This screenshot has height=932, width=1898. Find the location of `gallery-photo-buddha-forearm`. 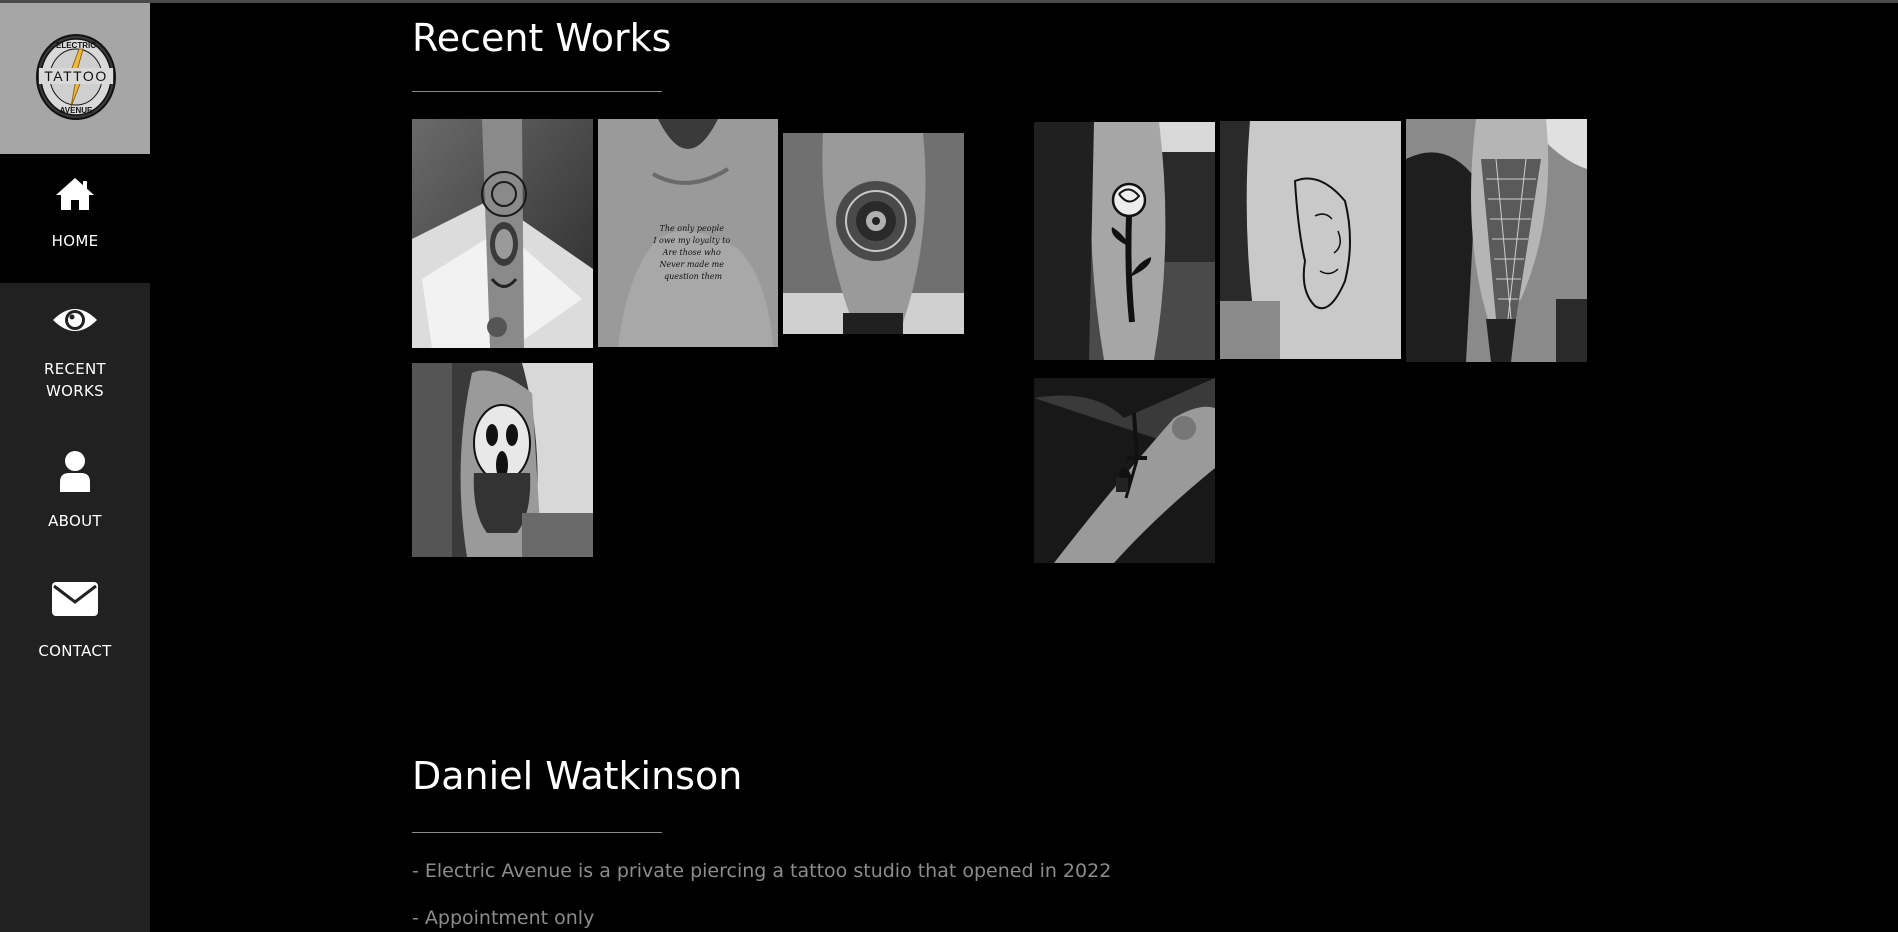

gallery-photo-buddha-forearm is located at coordinates (502, 233).